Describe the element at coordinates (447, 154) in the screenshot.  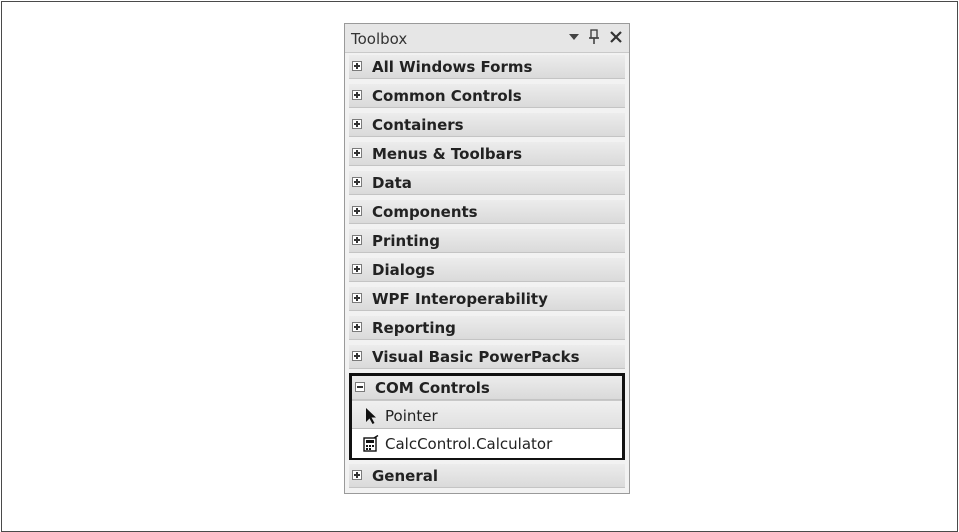
I see `category-label: Menus & Toolbars` at that location.